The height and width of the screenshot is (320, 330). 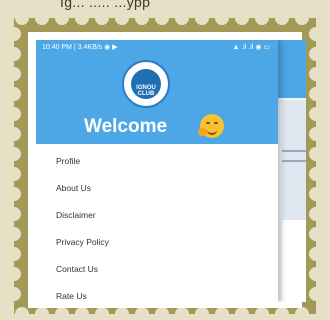 I want to click on welcome-title: Welcome, so click(x=126, y=126).